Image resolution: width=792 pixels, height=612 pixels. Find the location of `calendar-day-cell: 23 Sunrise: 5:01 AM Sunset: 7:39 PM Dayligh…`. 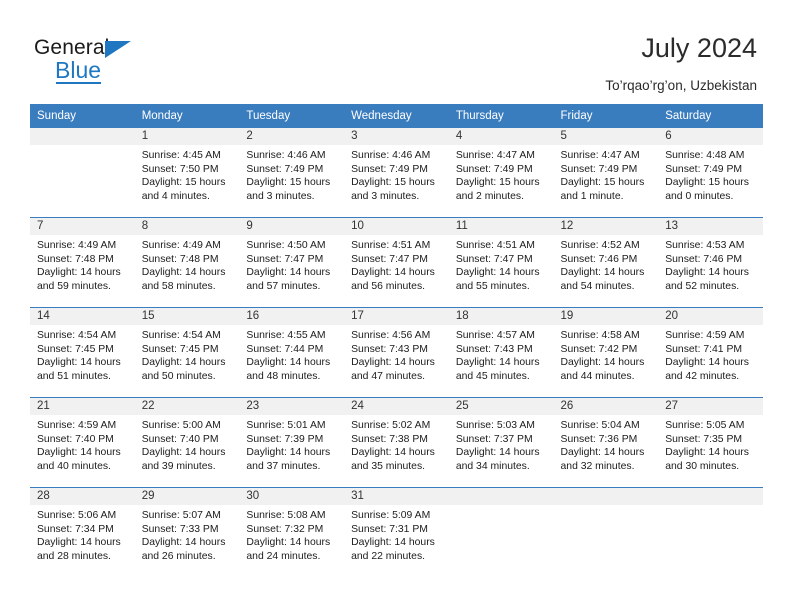

calendar-day-cell: 23 Sunrise: 5:01 AM Sunset: 7:39 PM Dayligh… is located at coordinates (292, 442).